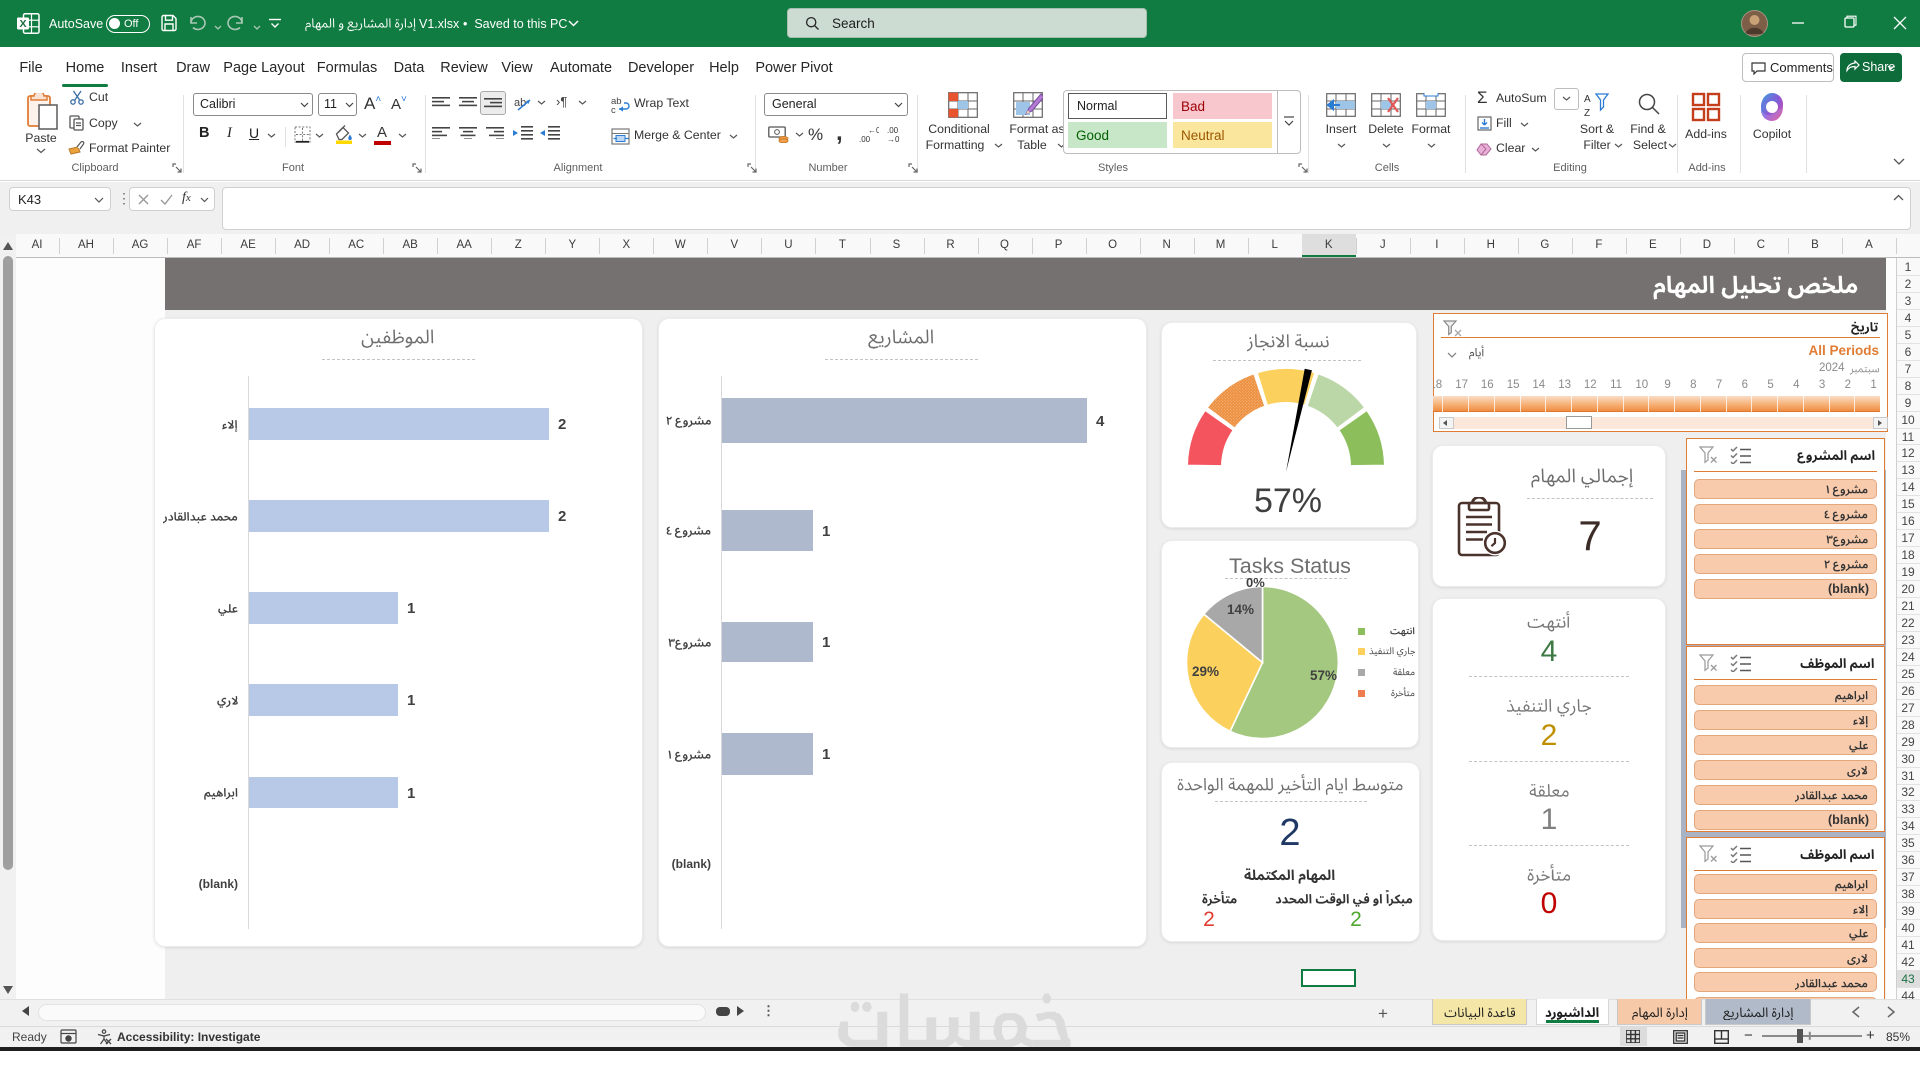 Image resolution: width=1920 pixels, height=1090 pixels. What do you see at coordinates (1587, 99) in the screenshot?
I see `svg-text: A` at bounding box center [1587, 99].